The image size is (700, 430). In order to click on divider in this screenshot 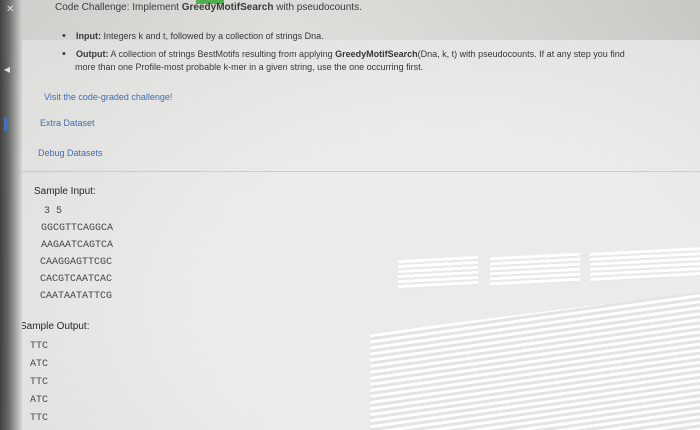, I will do `click(361, 171)`.